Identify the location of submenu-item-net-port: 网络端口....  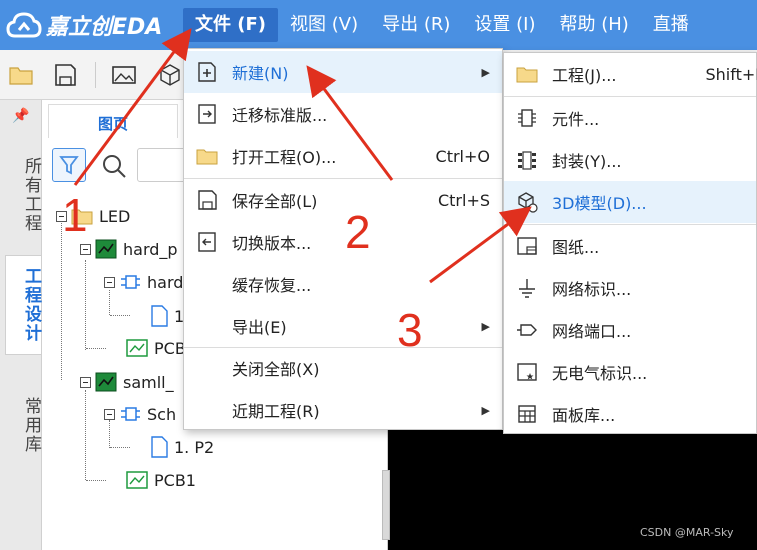
(630, 330).